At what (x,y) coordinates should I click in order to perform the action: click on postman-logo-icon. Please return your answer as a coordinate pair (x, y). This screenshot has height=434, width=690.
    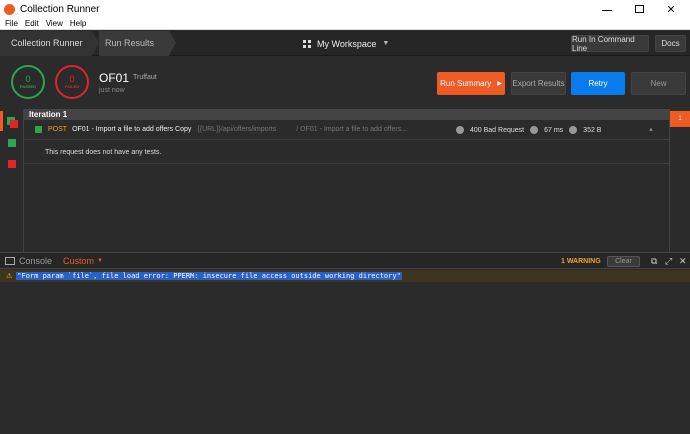
    Looking at the image, I should click on (9, 9).